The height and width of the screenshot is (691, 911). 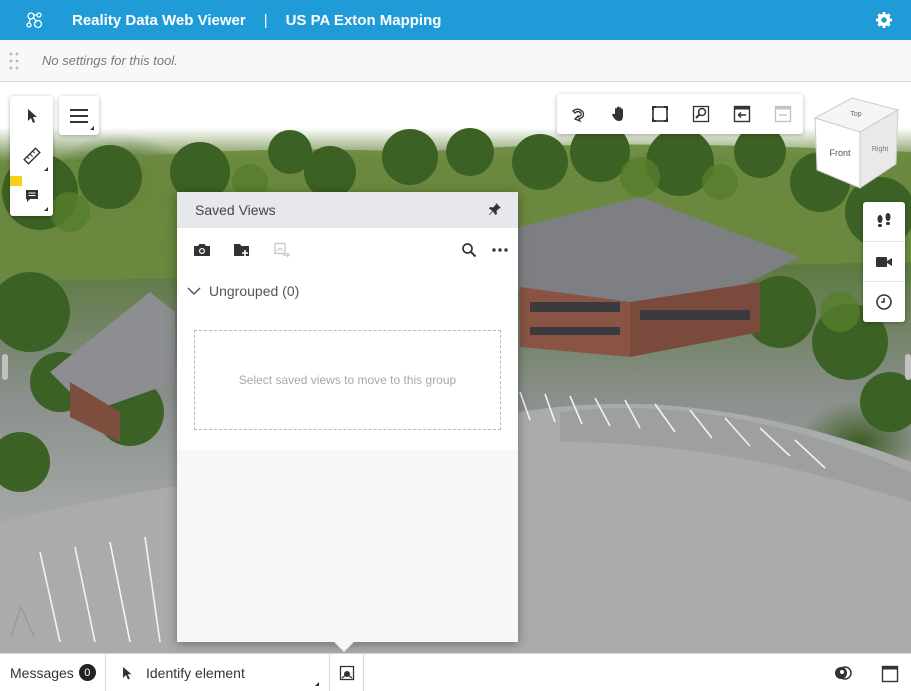 I want to click on view-attributes-icon, so click(x=843, y=673).